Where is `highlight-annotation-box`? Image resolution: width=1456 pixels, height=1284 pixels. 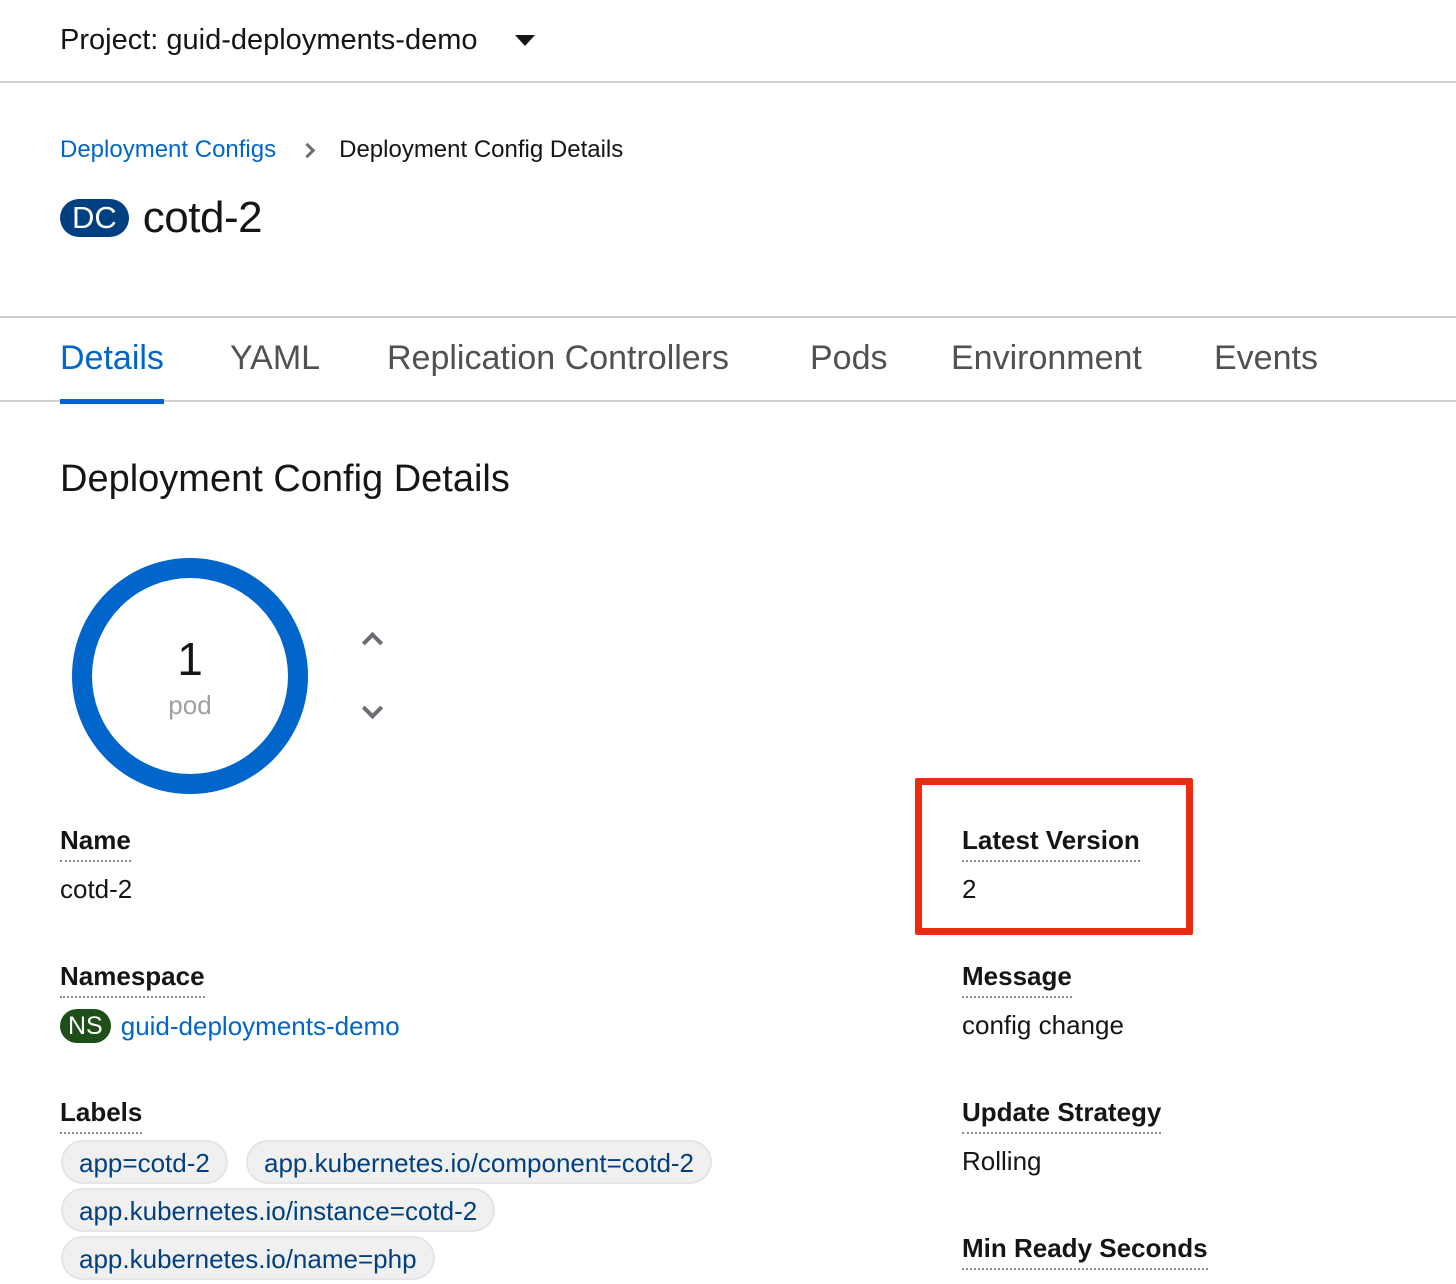 highlight-annotation-box is located at coordinates (1054, 856).